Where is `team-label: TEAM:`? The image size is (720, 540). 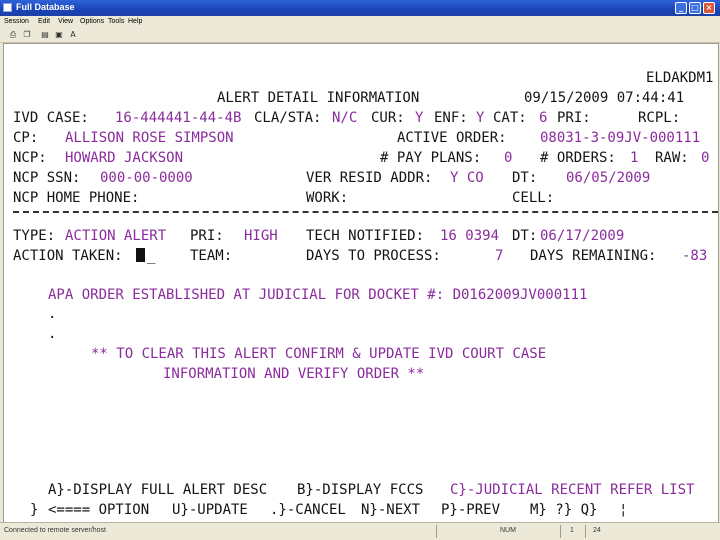
team-label: TEAM: is located at coordinates (211, 256).